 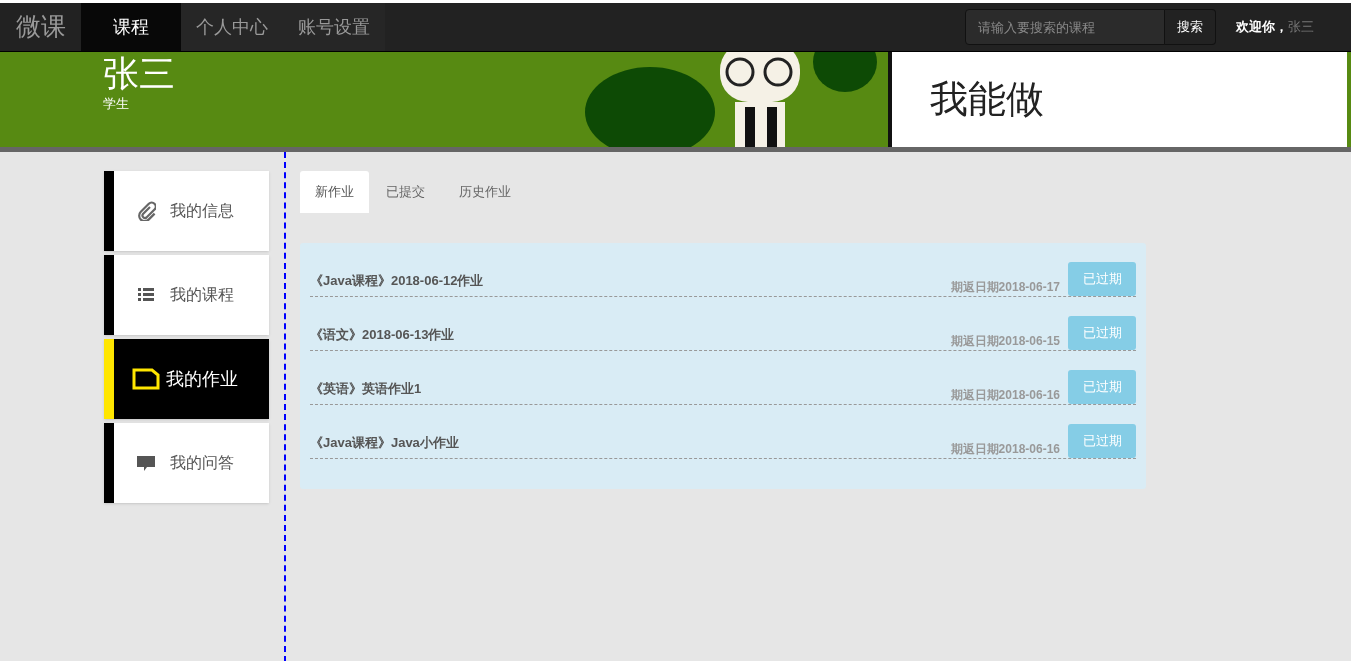 I want to click on student-name: 张三, so click(x=139, y=74).